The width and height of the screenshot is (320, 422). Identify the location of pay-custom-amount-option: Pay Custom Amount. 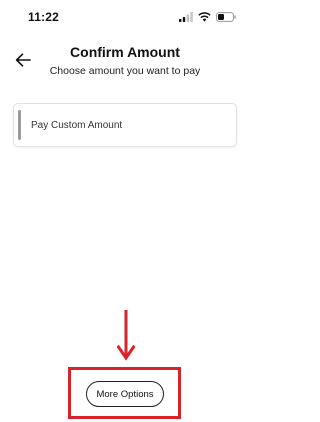
(125, 125).